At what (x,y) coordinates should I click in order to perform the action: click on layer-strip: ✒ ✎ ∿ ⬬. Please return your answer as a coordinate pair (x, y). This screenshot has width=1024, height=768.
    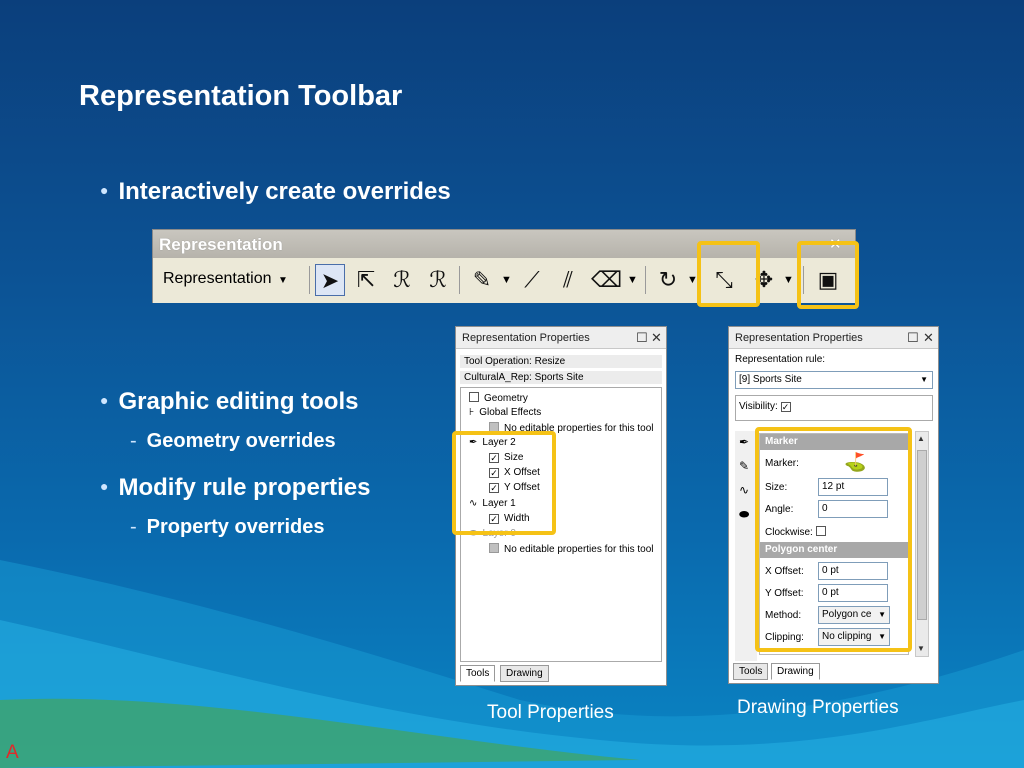
    Looking at the image, I should click on (746, 546).